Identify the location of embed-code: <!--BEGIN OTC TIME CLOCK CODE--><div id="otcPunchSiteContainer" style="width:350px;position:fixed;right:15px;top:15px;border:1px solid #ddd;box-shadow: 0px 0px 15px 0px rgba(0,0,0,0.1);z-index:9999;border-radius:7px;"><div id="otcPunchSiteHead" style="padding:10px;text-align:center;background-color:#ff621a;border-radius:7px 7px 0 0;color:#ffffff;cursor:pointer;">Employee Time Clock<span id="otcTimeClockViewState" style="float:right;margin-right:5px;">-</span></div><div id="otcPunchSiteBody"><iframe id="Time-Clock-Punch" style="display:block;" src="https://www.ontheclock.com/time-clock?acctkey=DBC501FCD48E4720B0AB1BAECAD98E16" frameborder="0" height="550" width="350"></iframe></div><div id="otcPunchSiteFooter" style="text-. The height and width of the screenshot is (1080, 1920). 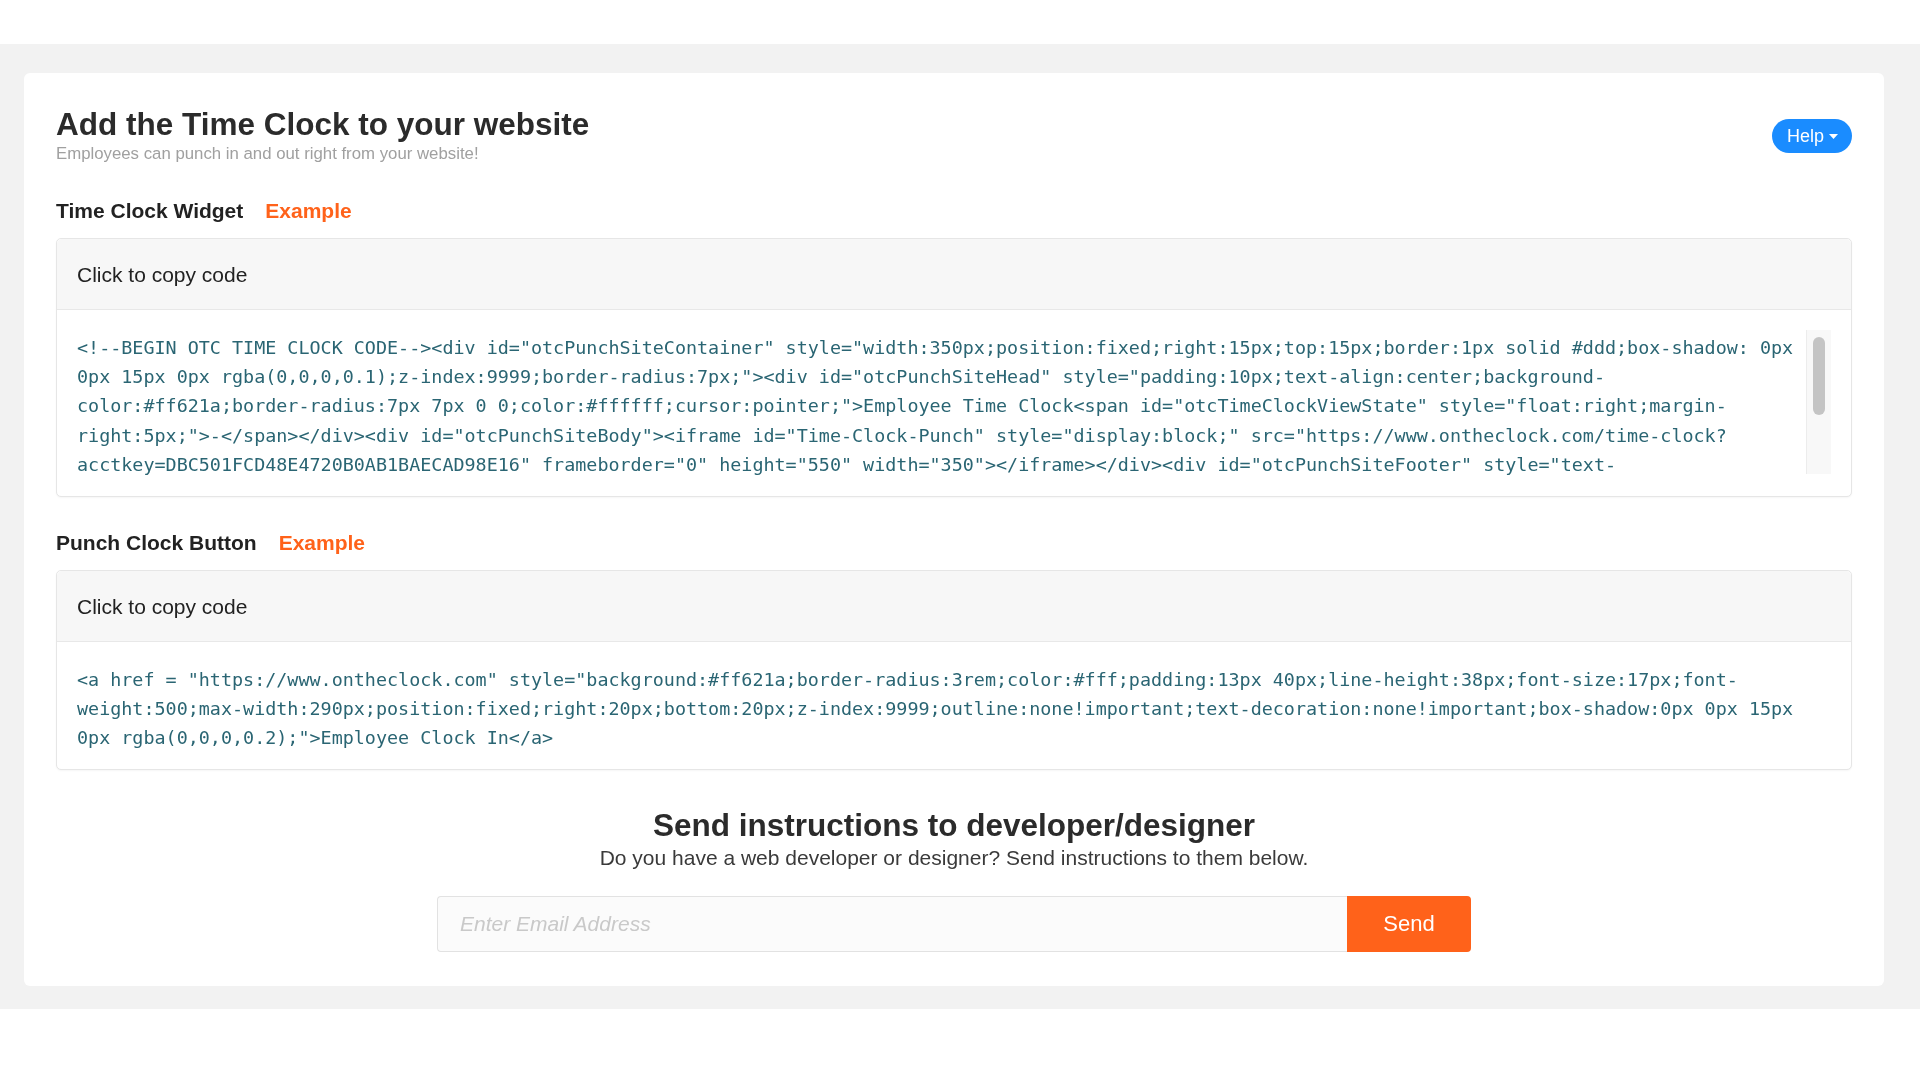
(936, 406).